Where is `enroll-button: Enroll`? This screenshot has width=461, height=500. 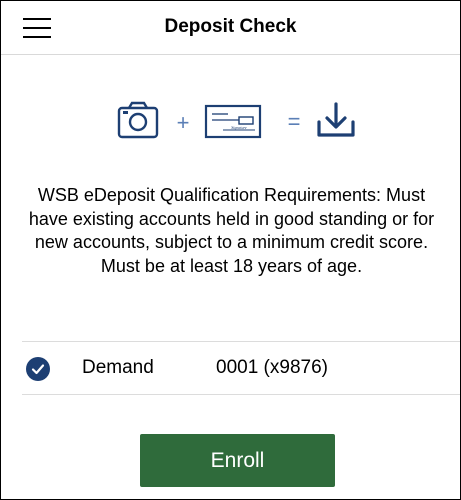
enroll-button: Enroll is located at coordinates (237, 460).